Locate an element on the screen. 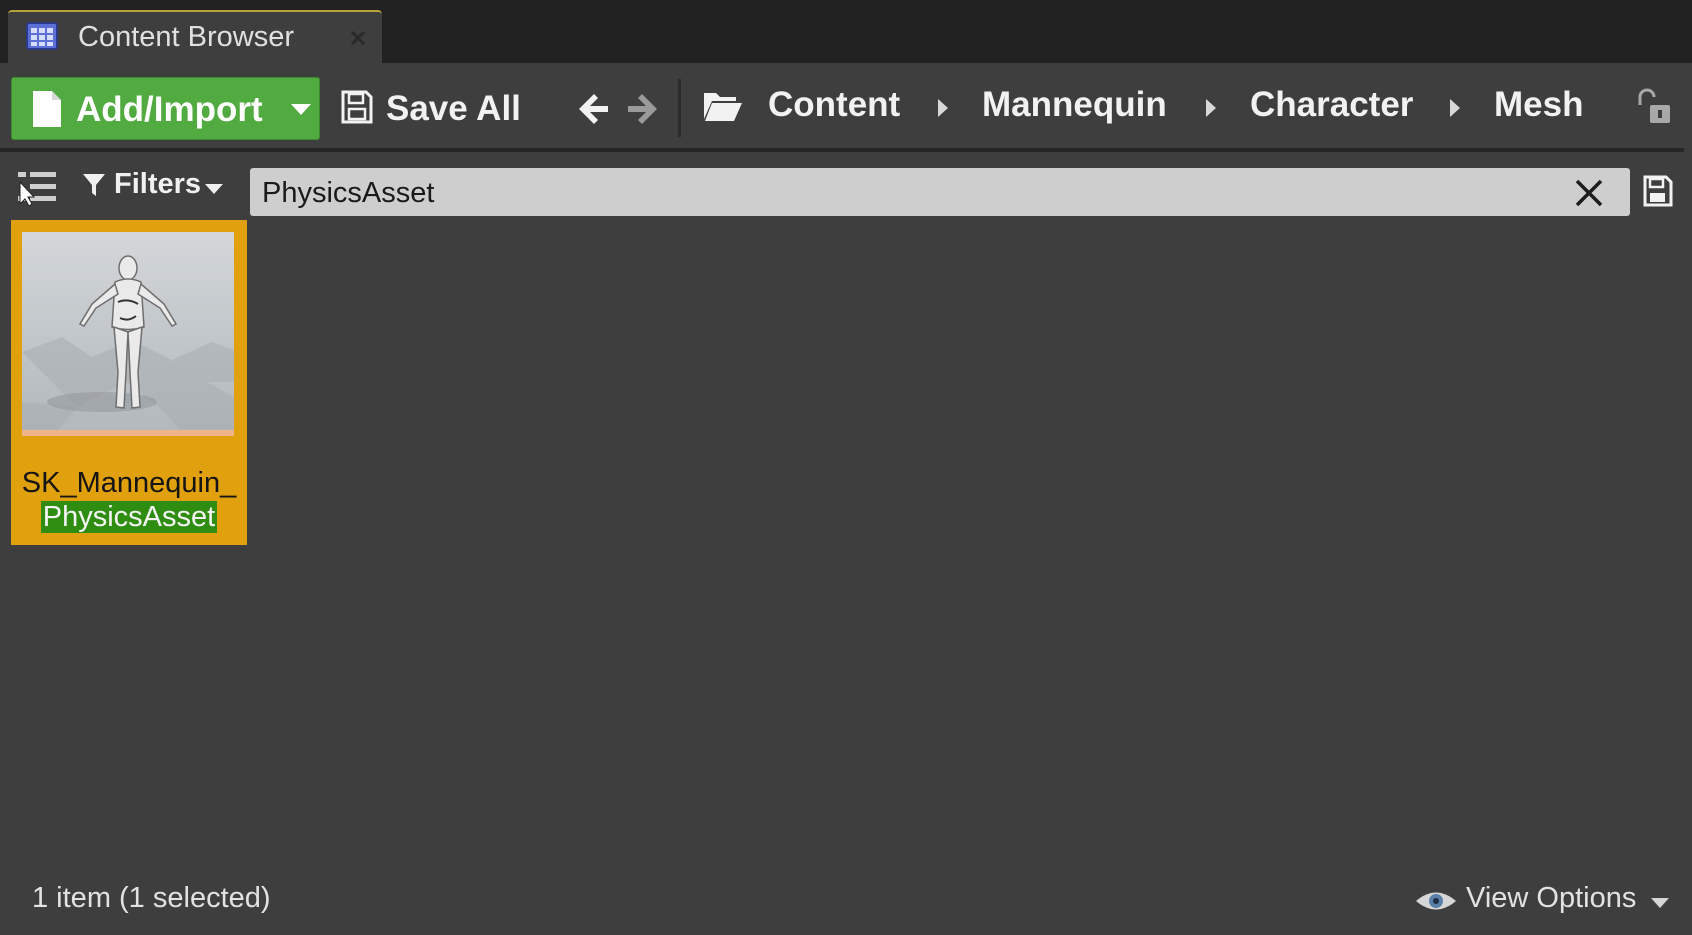 The height and width of the screenshot is (935, 1692). eye-icon is located at coordinates (1436, 901).